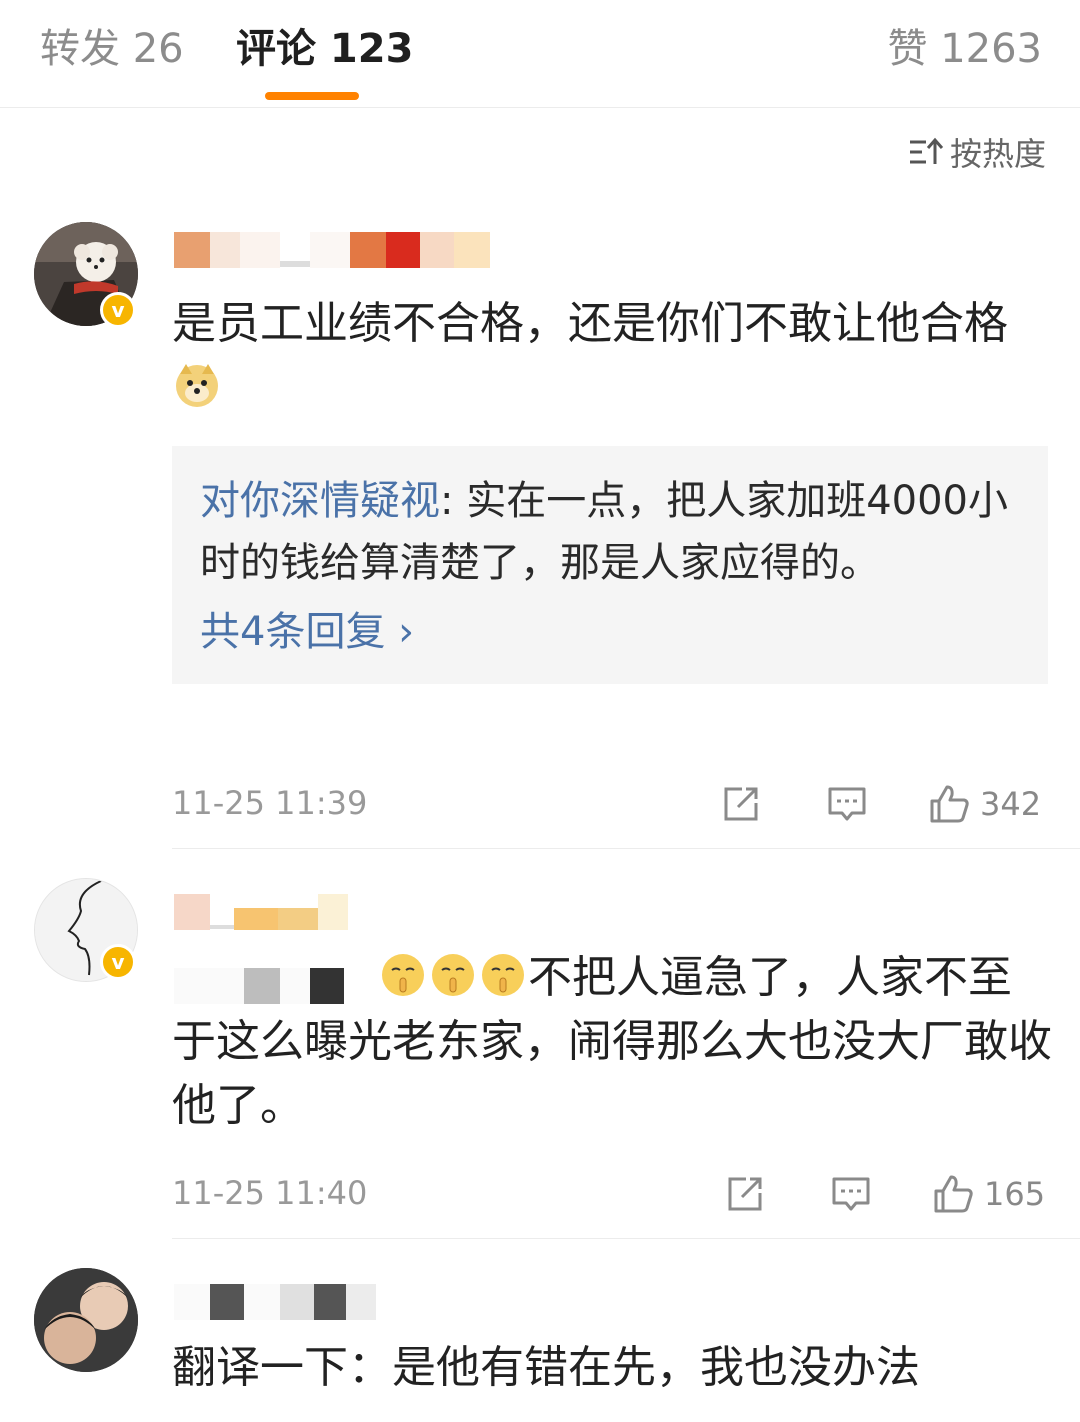  What do you see at coordinates (612, 356) in the screenshot?
I see `comment-text: 是员工业绩不合格，还是你们不敢让他合格` at bounding box center [612, 356].